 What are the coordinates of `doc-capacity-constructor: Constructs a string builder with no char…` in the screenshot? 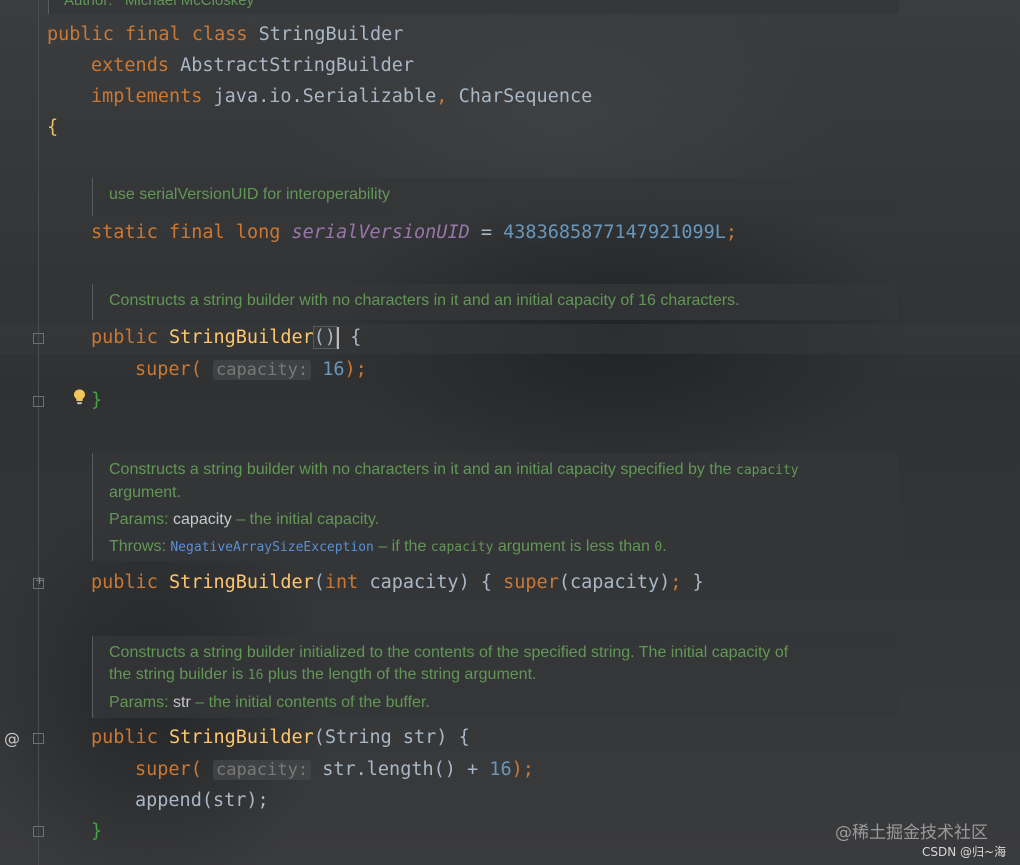 It's located at (495, 507).